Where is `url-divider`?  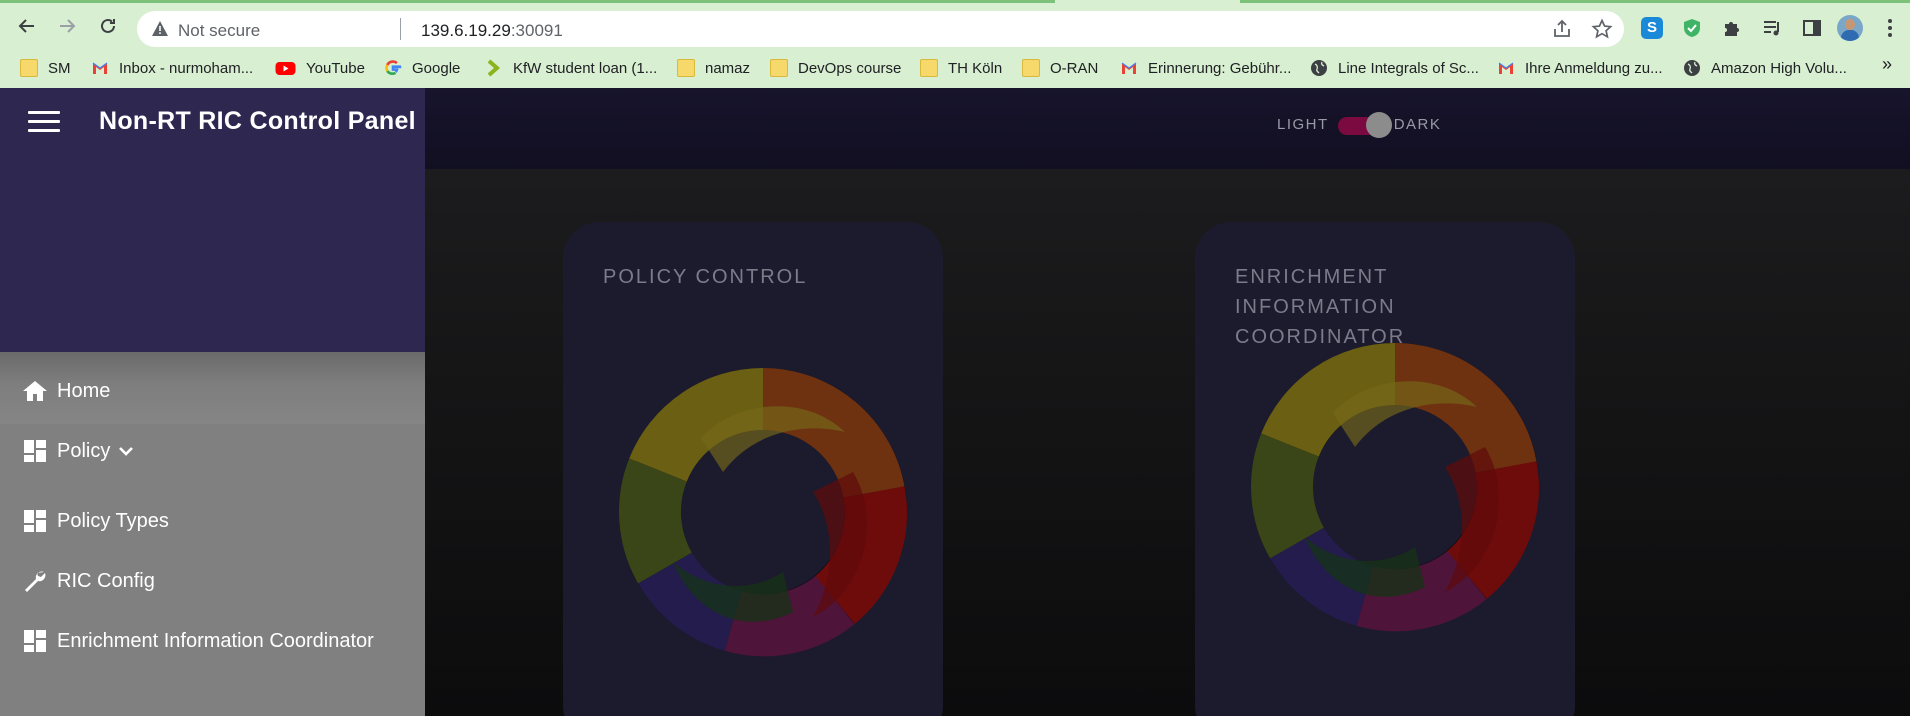 url-divider is located at coordinates (400, 29).